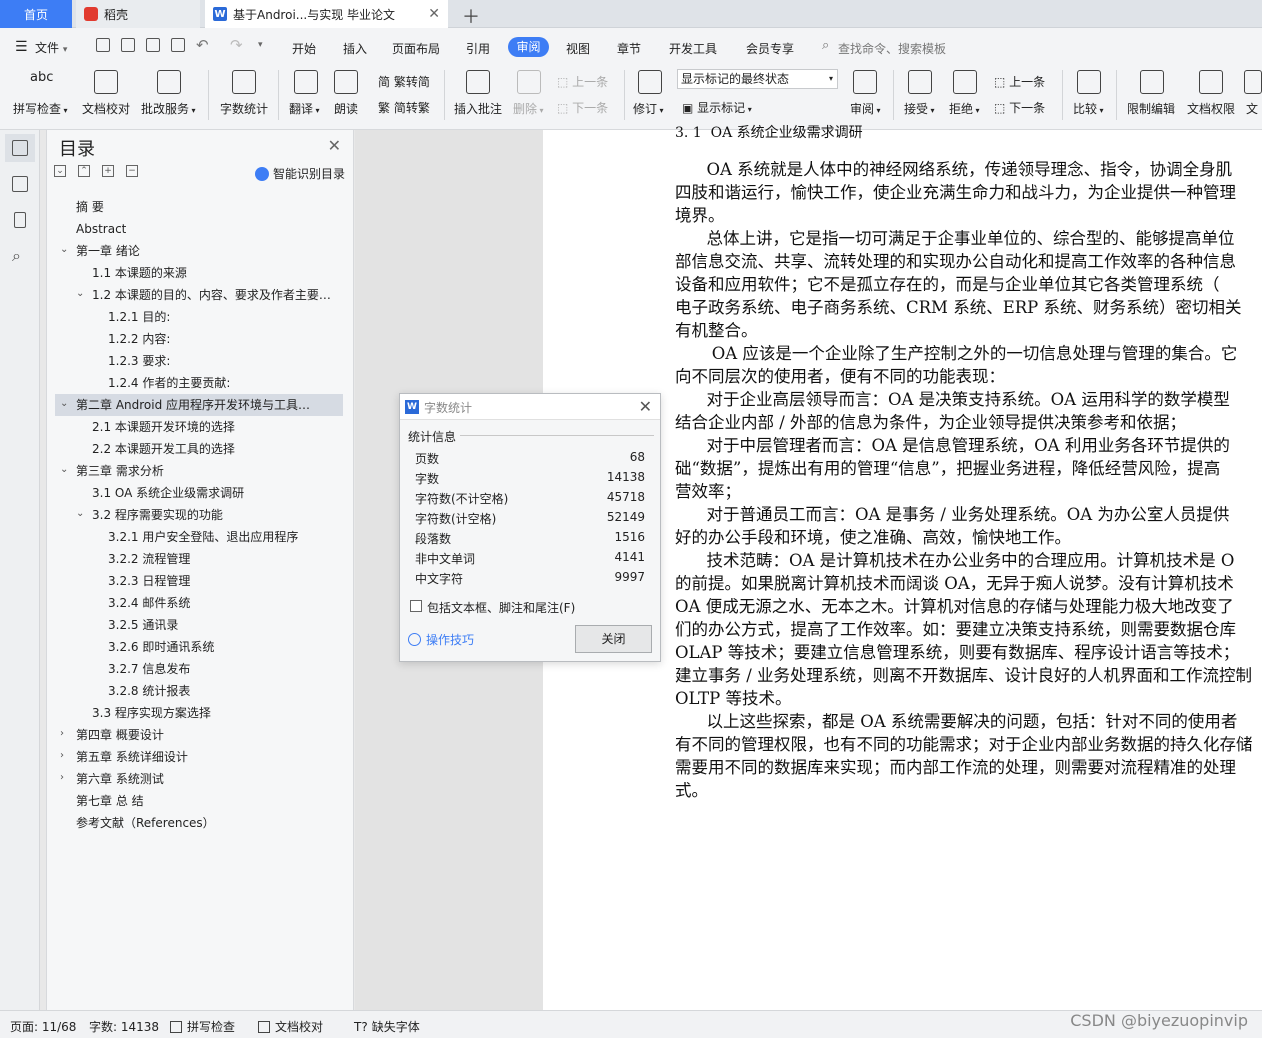 This screenshot has width=1262, height=1038. Describe the element at coordinates (865, 108) in the screenshot. I see `review-pane-button: 审阅 ▾` at that location.